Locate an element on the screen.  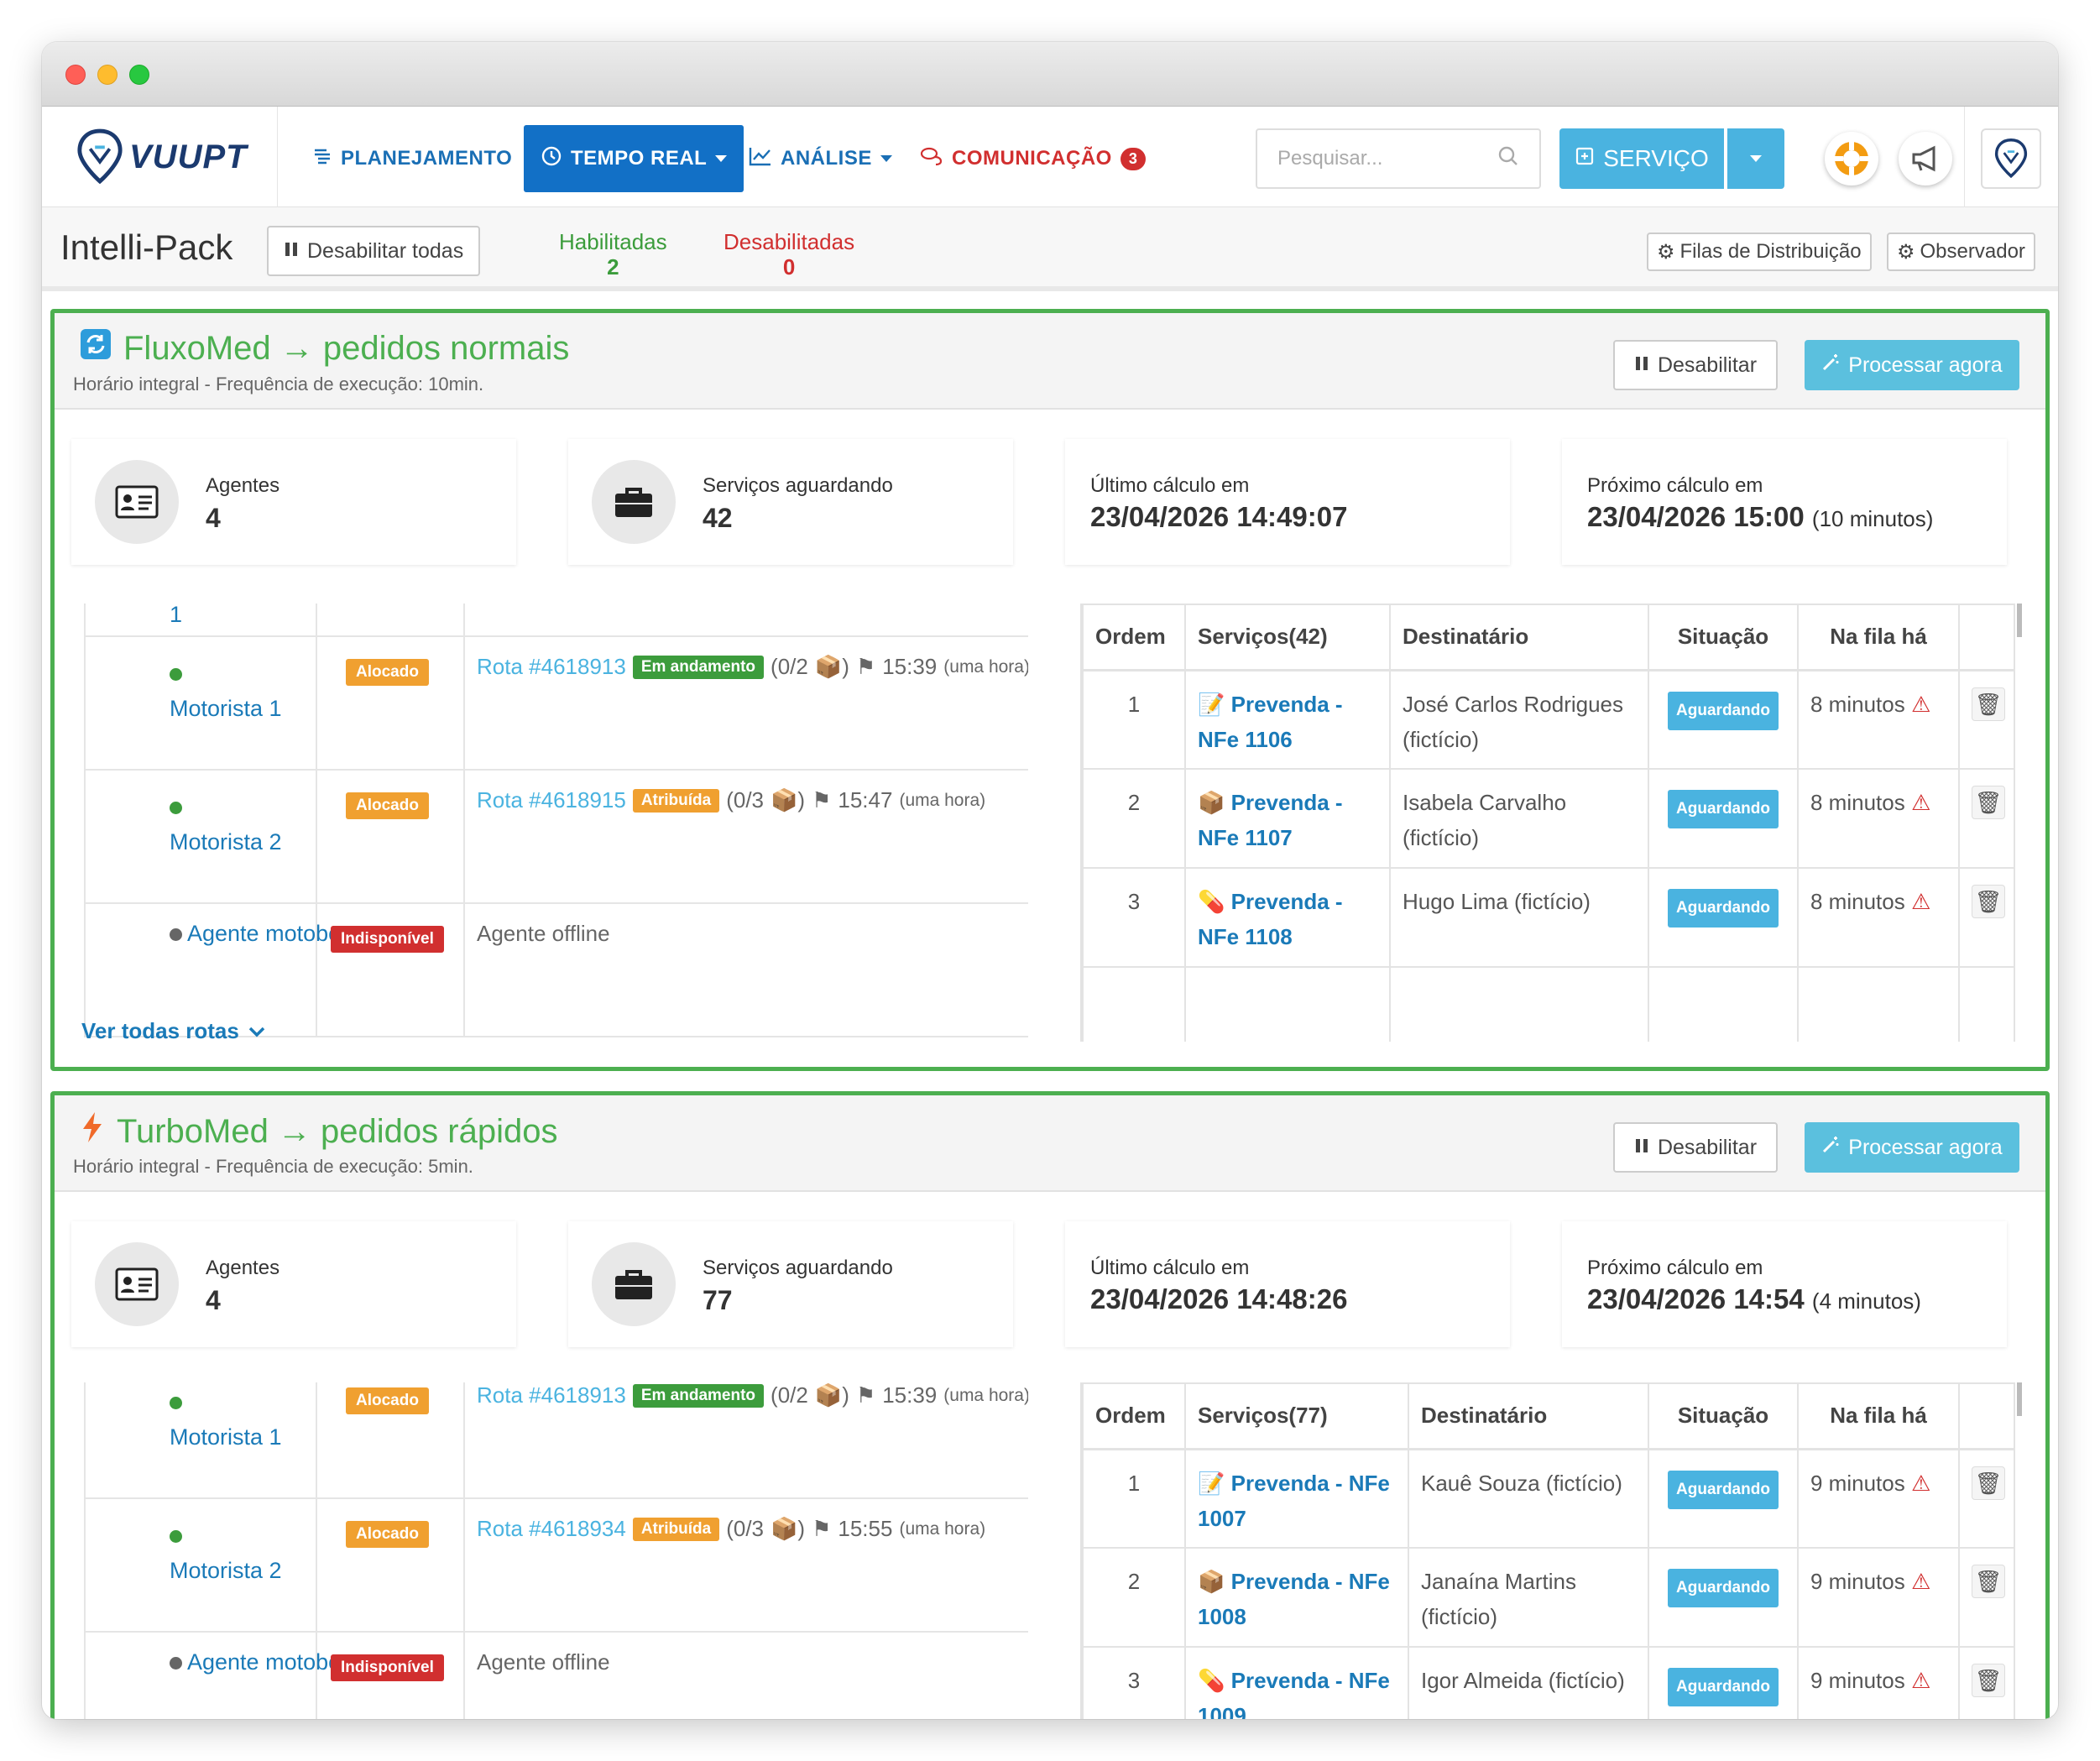
announcements-button is located at coordinates (1926, 159).